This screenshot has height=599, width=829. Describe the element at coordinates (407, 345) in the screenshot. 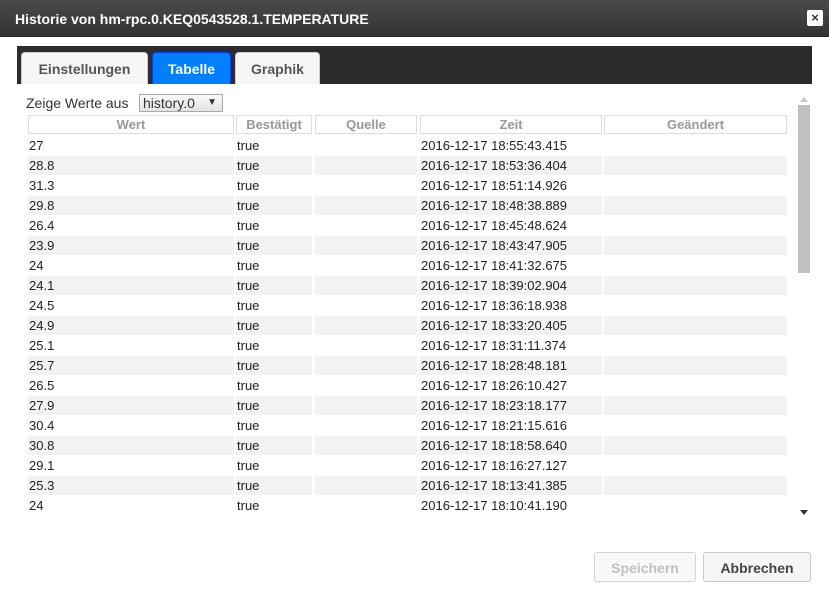

I see `table-row: 25.1 true 2016-12-17 18:31:11.374` at that location.